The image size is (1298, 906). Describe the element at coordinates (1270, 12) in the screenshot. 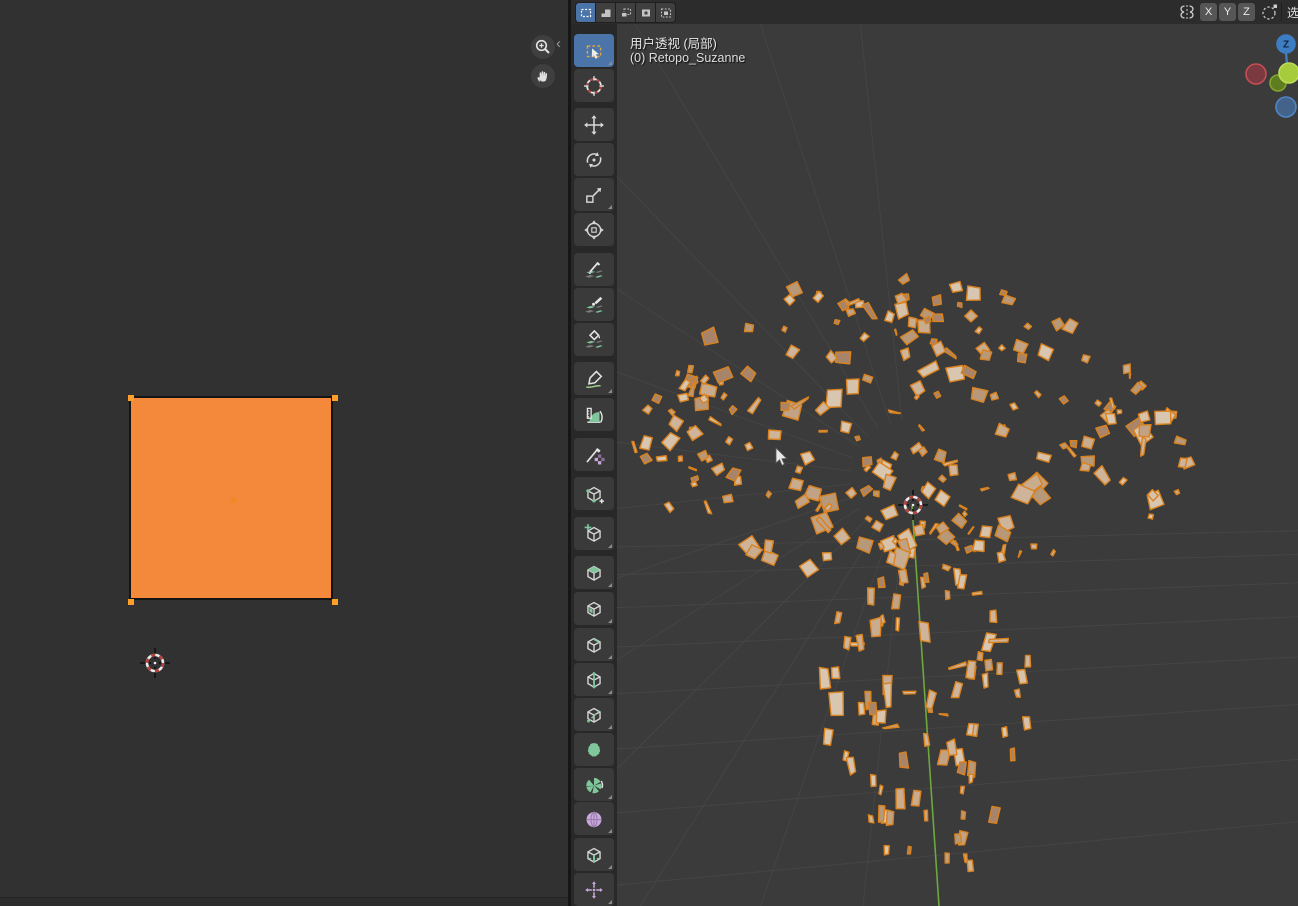

I see `proportional-editing-icon` at that location.